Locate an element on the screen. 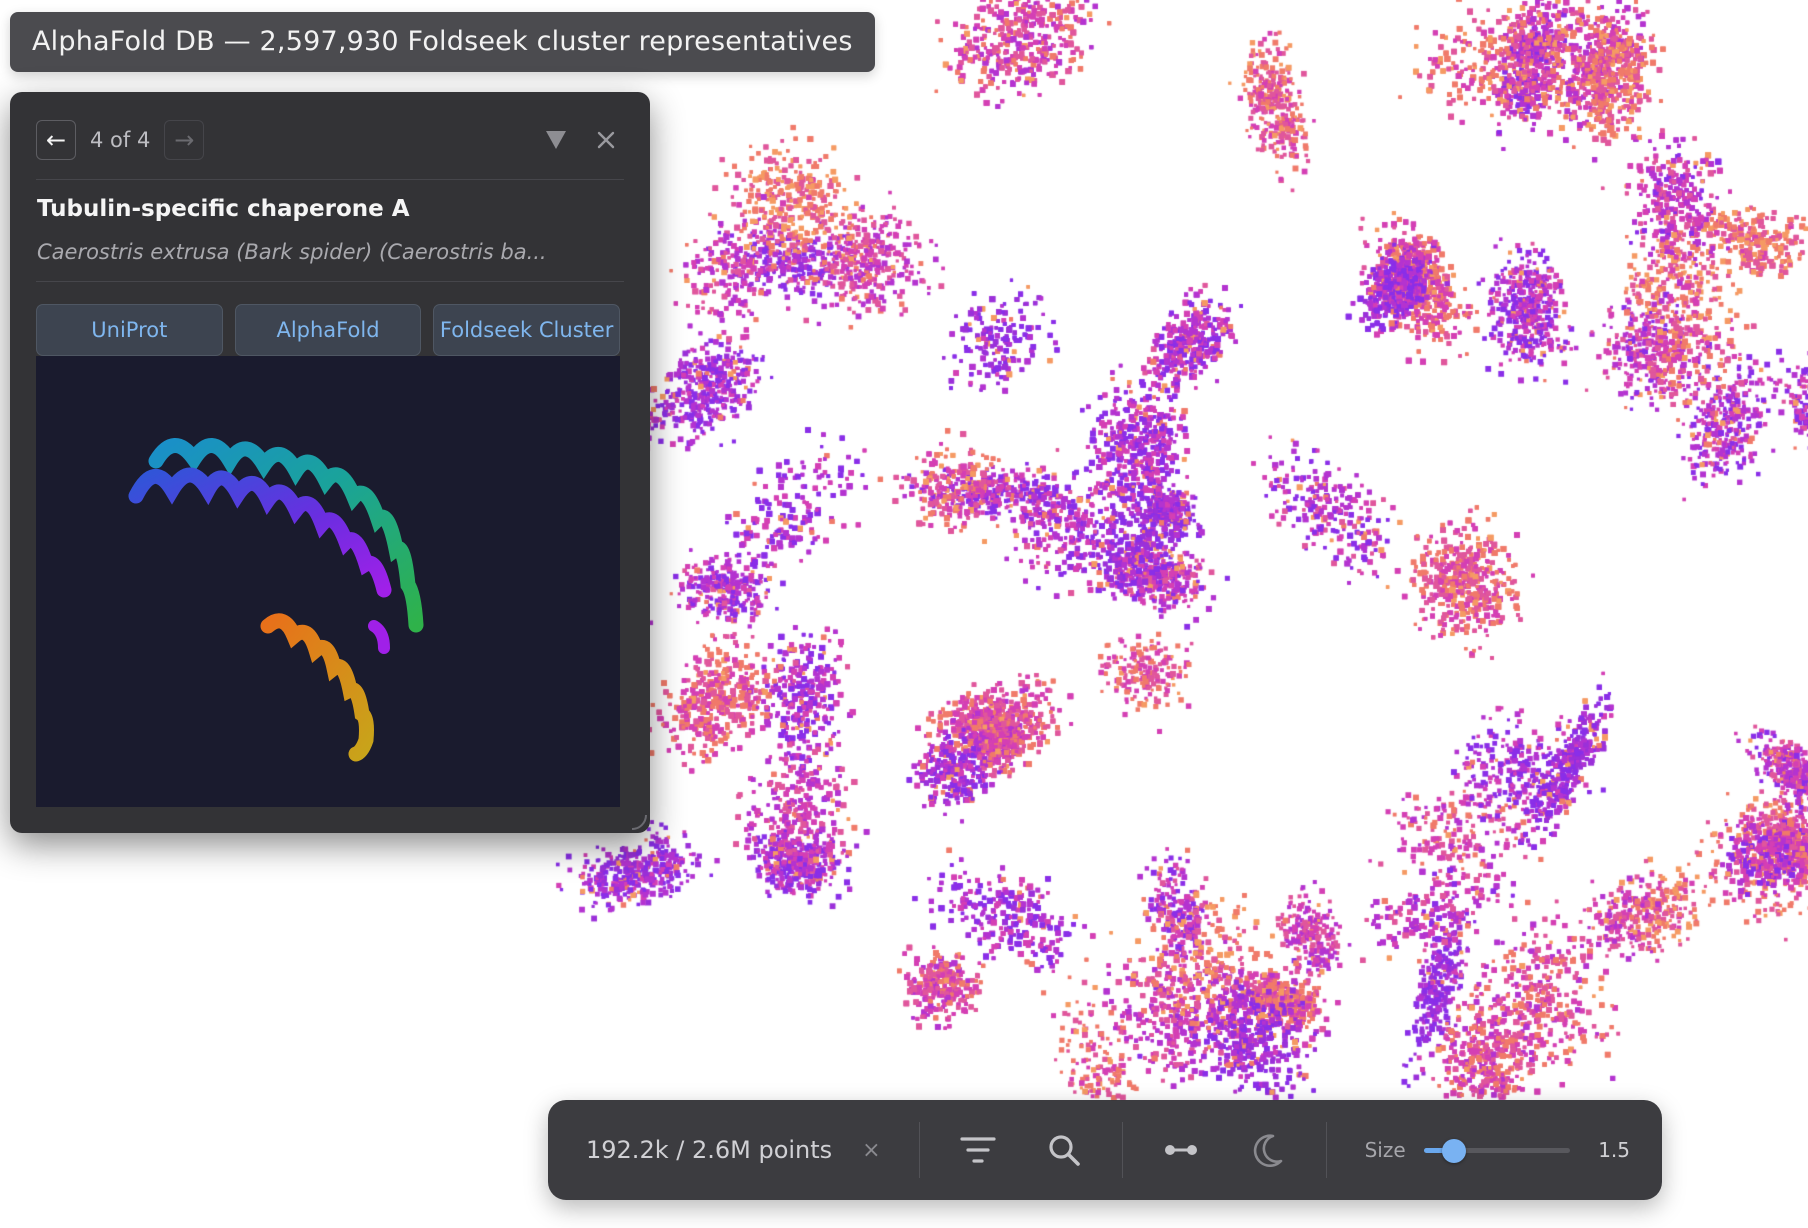 The image size is (1808, 1228). left-arrow-icon: ← is located at coordinates (56, 140).